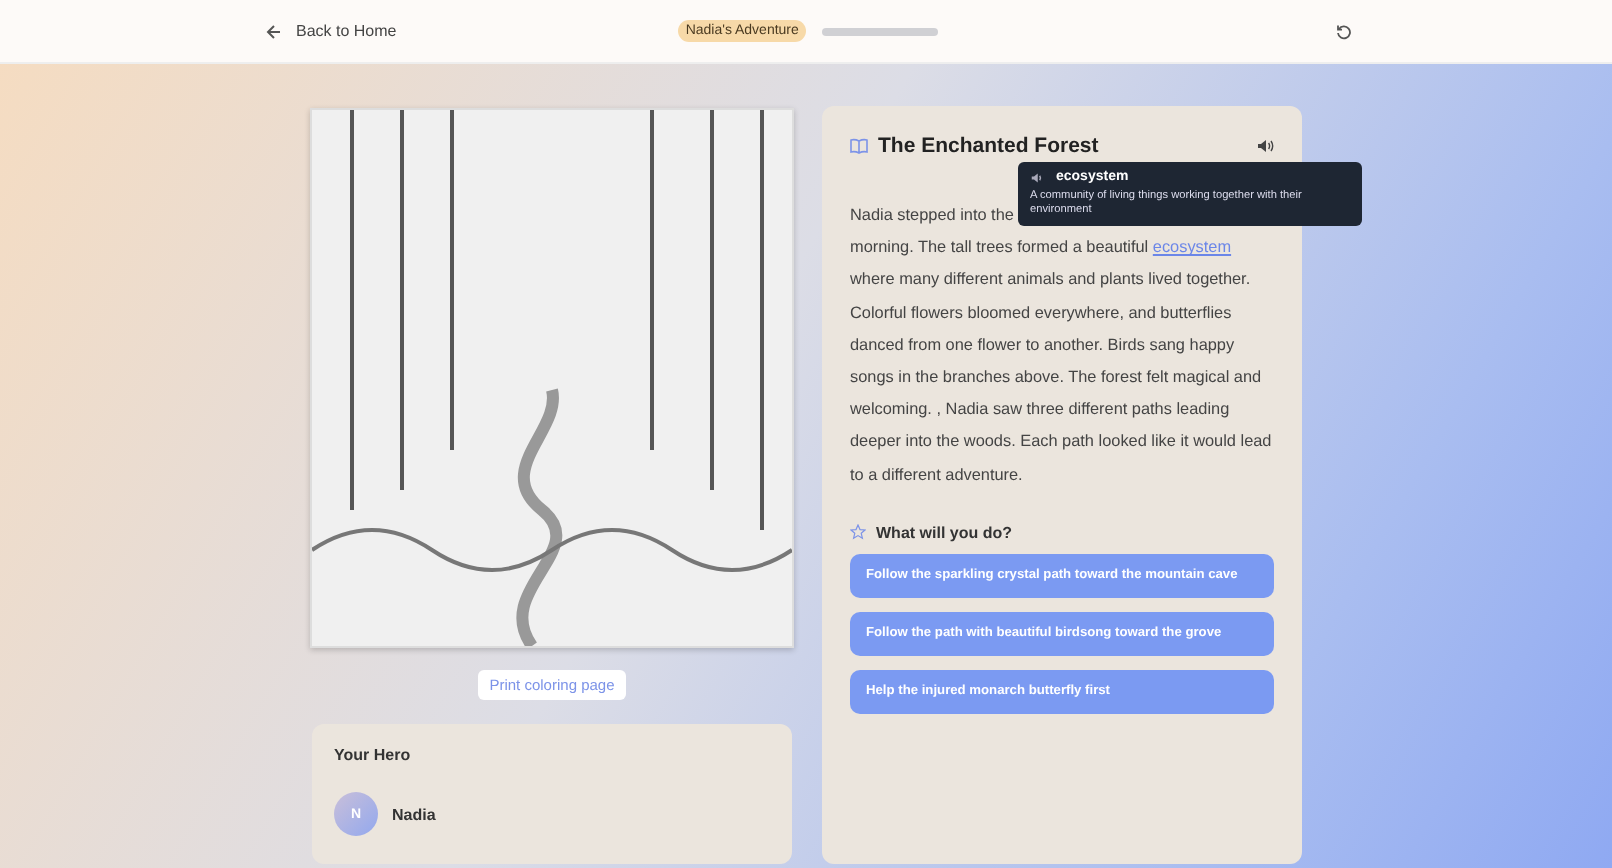  I want to click on hero-heading: Your Hero, so click(373, 755).